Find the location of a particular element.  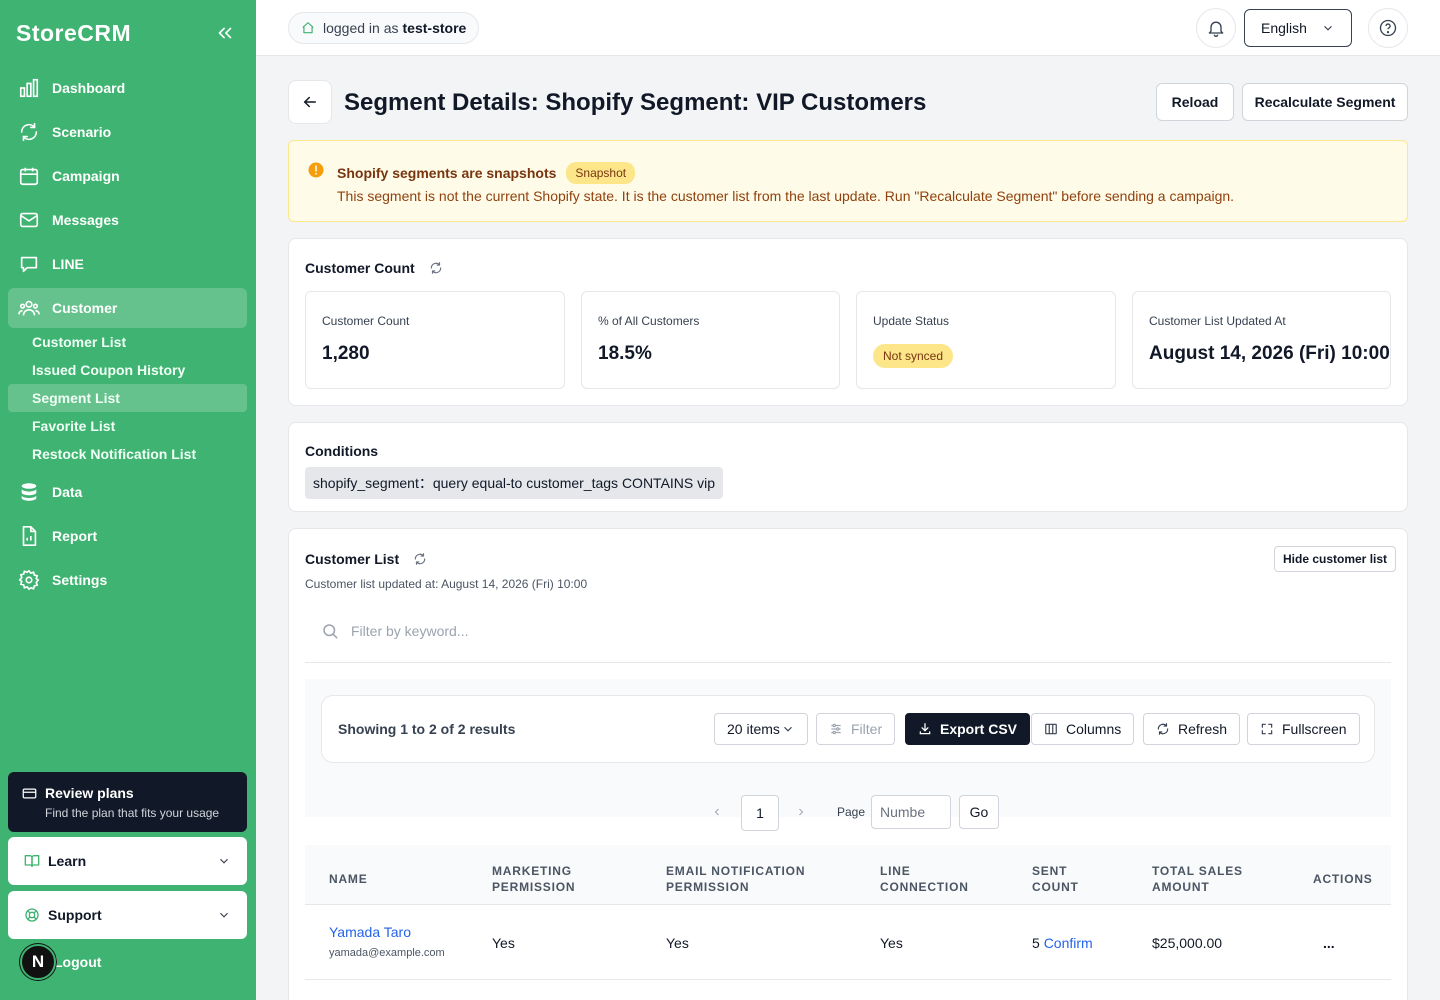

stat-value: 1,280 is located at coordinates (346, 353).